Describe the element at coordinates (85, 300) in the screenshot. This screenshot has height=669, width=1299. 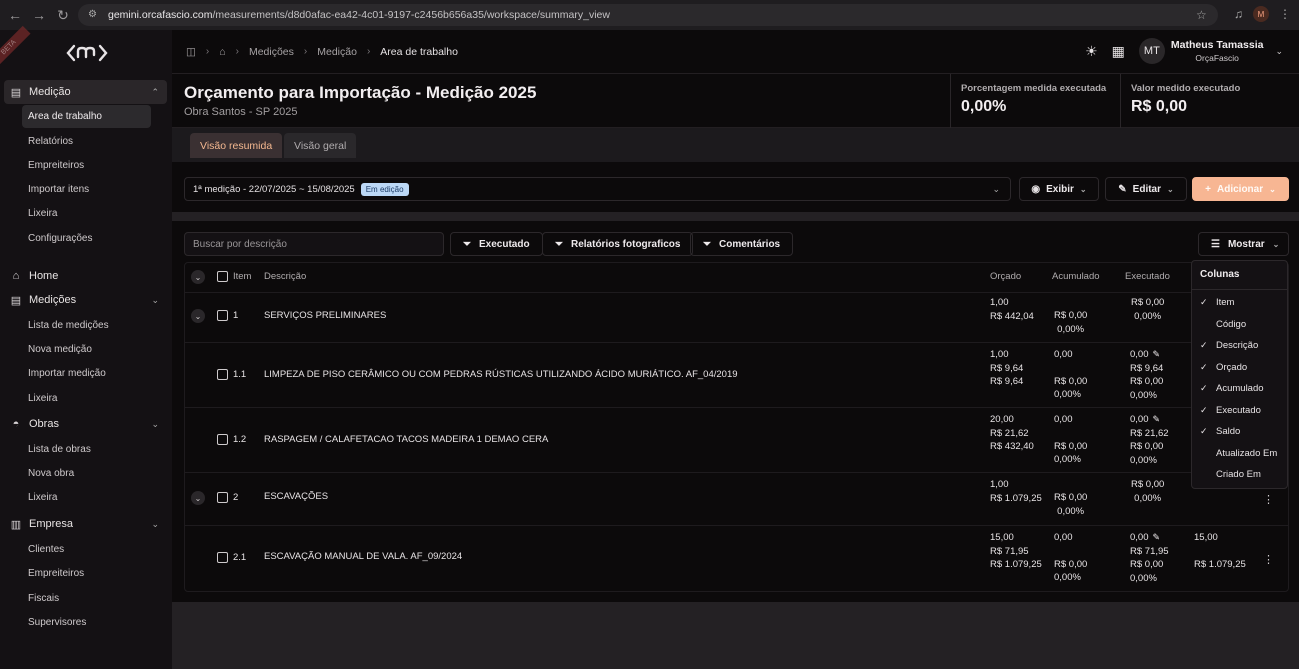
I see `nav-group-medicoes: ▤ Medições ⌄` at that location.